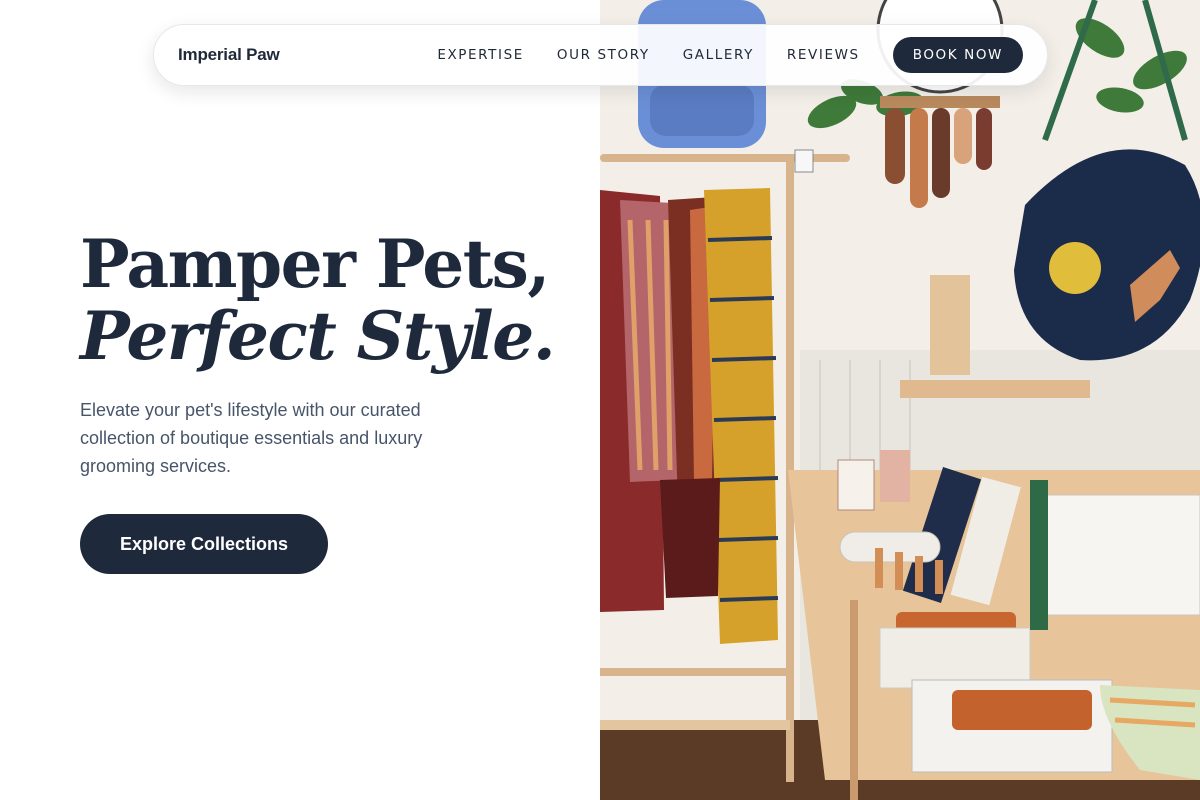 This screenshot has width=1200, height=800. What do you see at coordinates (480, 55) in the screenshot?
I see `nav-link-expertise: EXPERTISE` at bounding box center [480, 55].